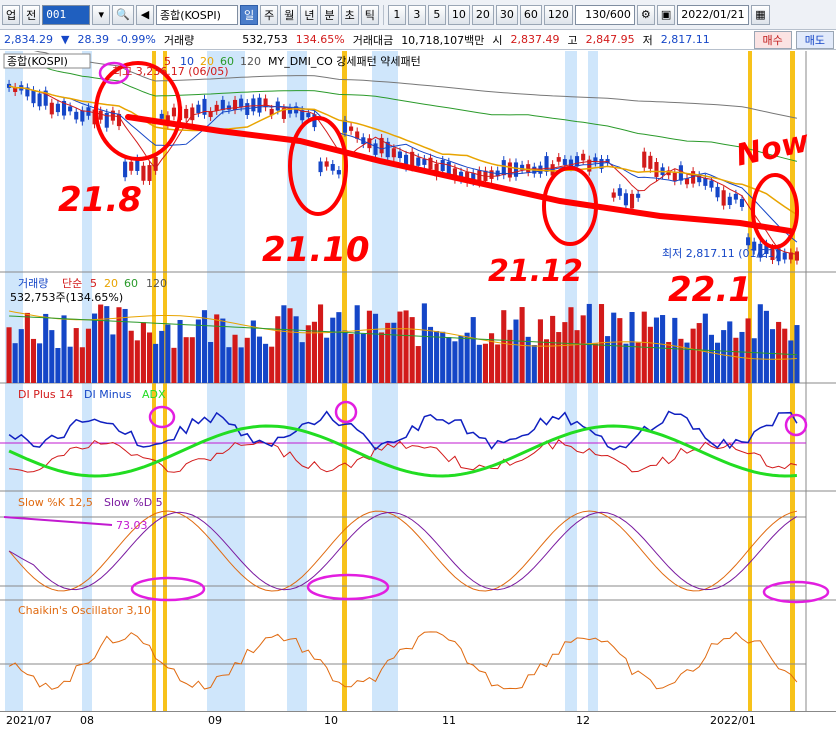 Image resolution: width=836 pixels, height=732 pixels. What do you see at coordinates (720, 253) in the screenshot?
I see `low-note: 최저 2,817.11 (01/21)` at bounding box center [720, 253].